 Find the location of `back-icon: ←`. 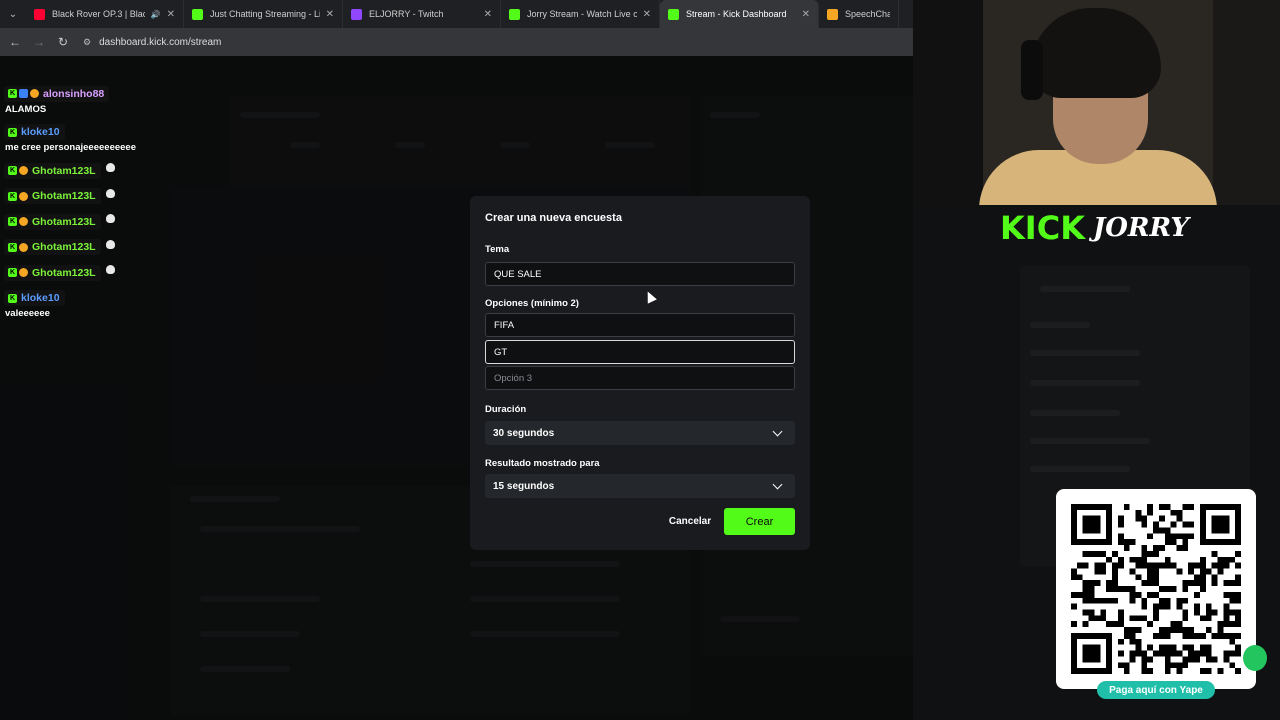

back-icon: ← is located at coordinates (15, 42).